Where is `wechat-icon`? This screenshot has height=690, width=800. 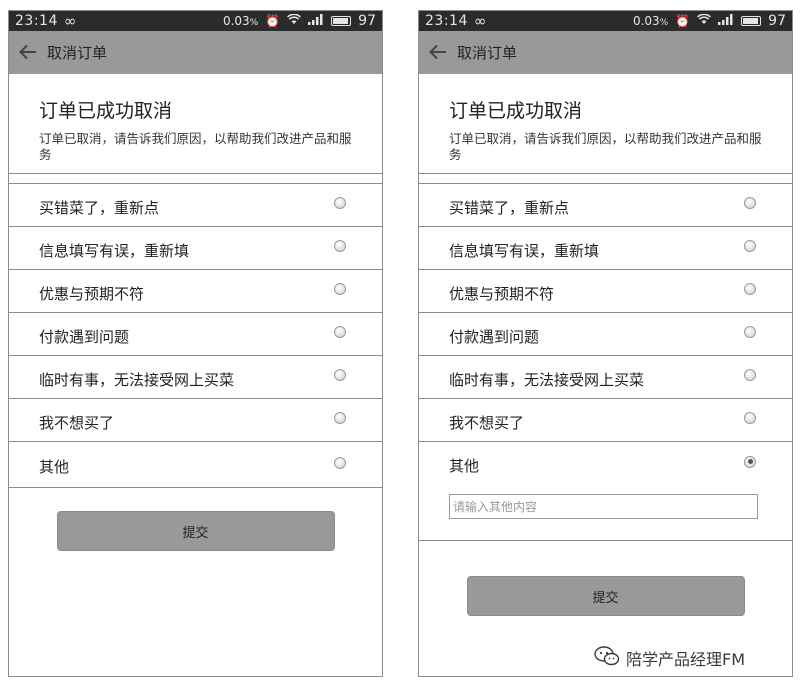 wechat-icon is located at coordinates (607, 658).